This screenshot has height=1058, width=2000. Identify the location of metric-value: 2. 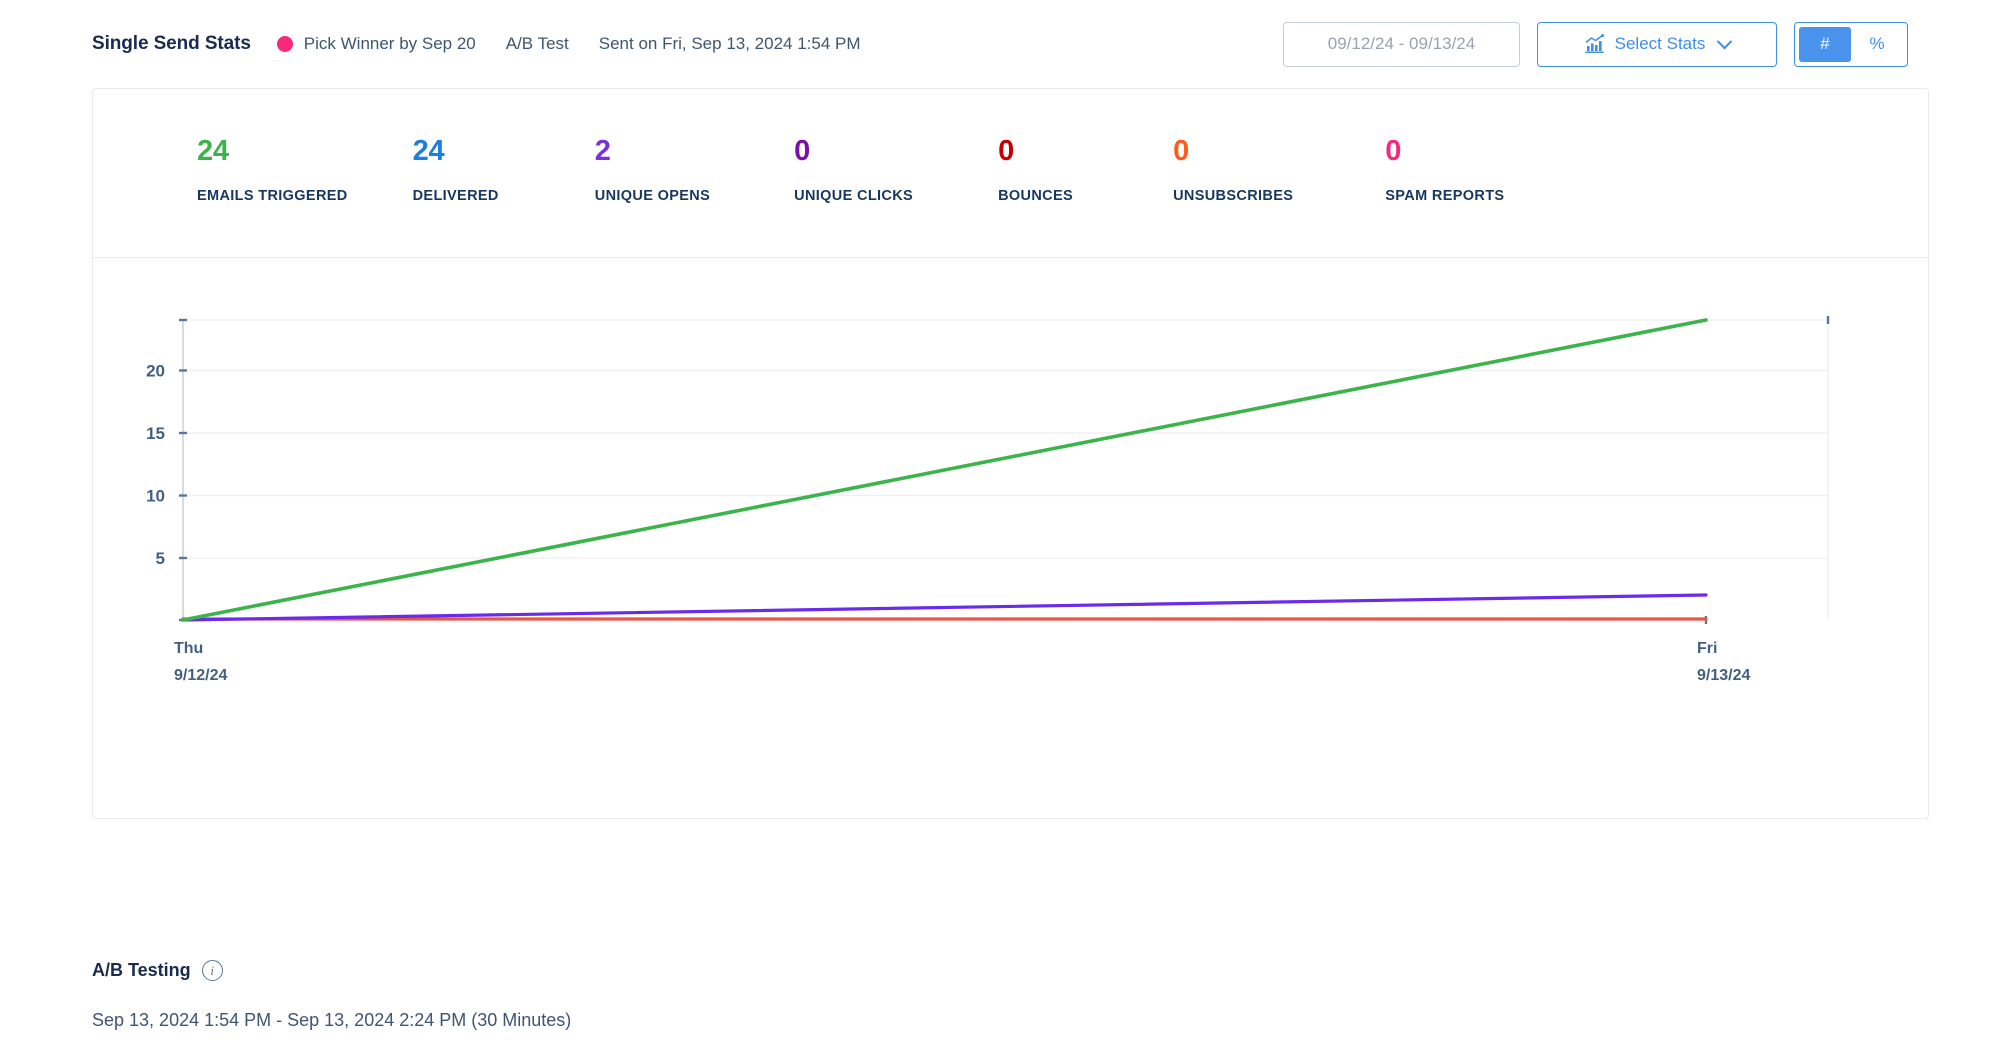
(602, 151).